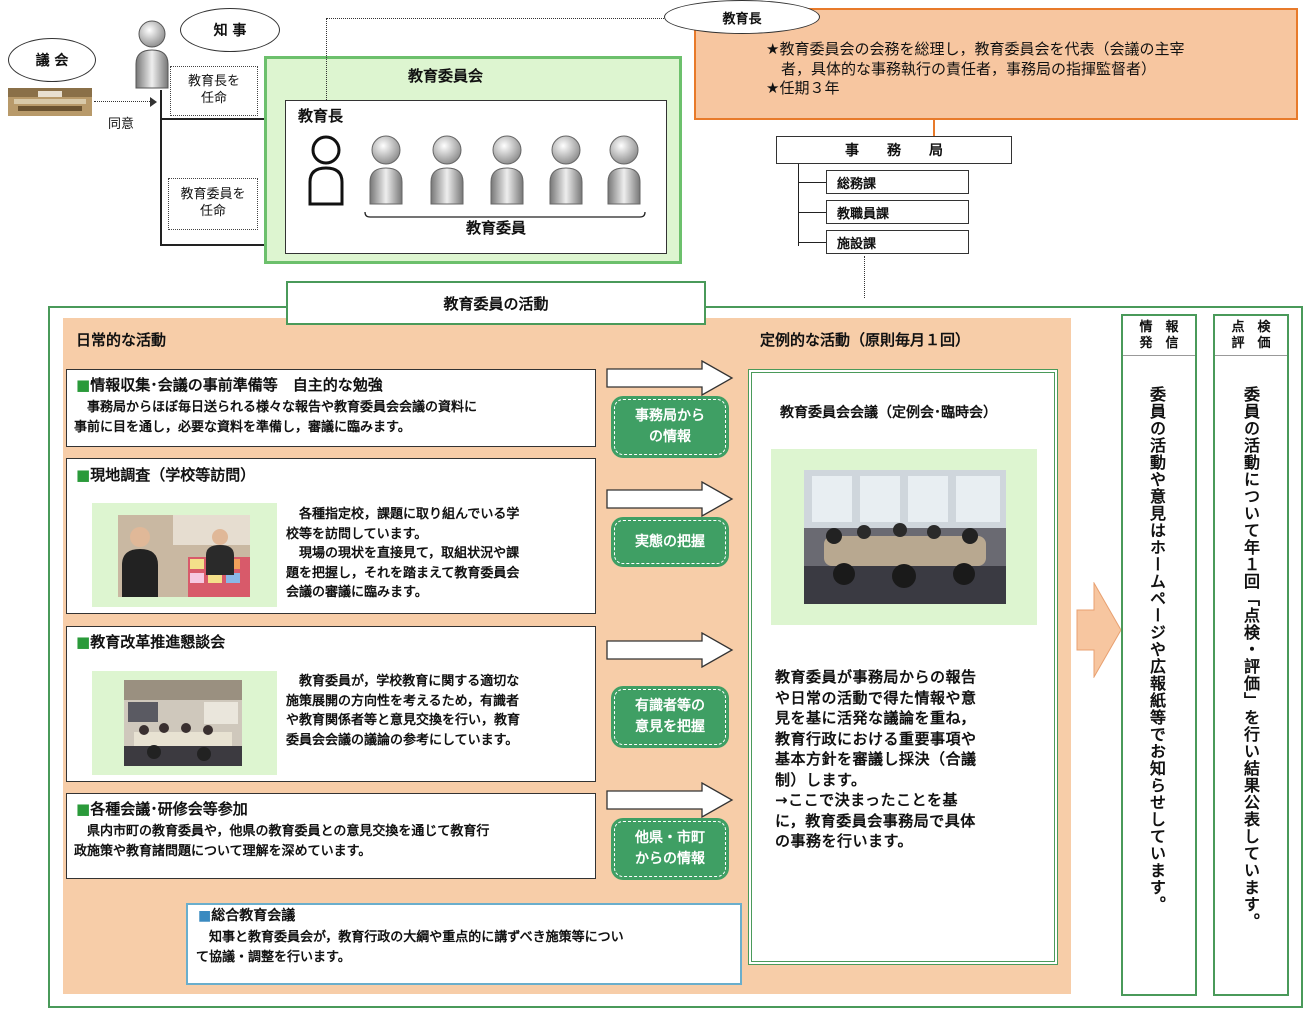 This screenshot has width=1307, height=1011. Describe the element at coordinates (897, 182) in the screenshot. I see `section-general-affairs: 総務課` at that location.